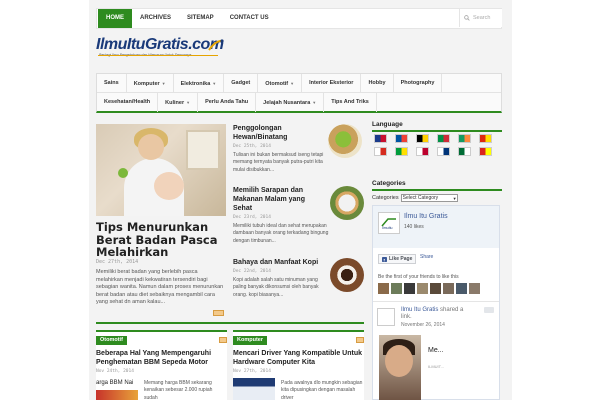 The image size is (600, 400). I want to click on flag-ru-icon, so click(380, 151).